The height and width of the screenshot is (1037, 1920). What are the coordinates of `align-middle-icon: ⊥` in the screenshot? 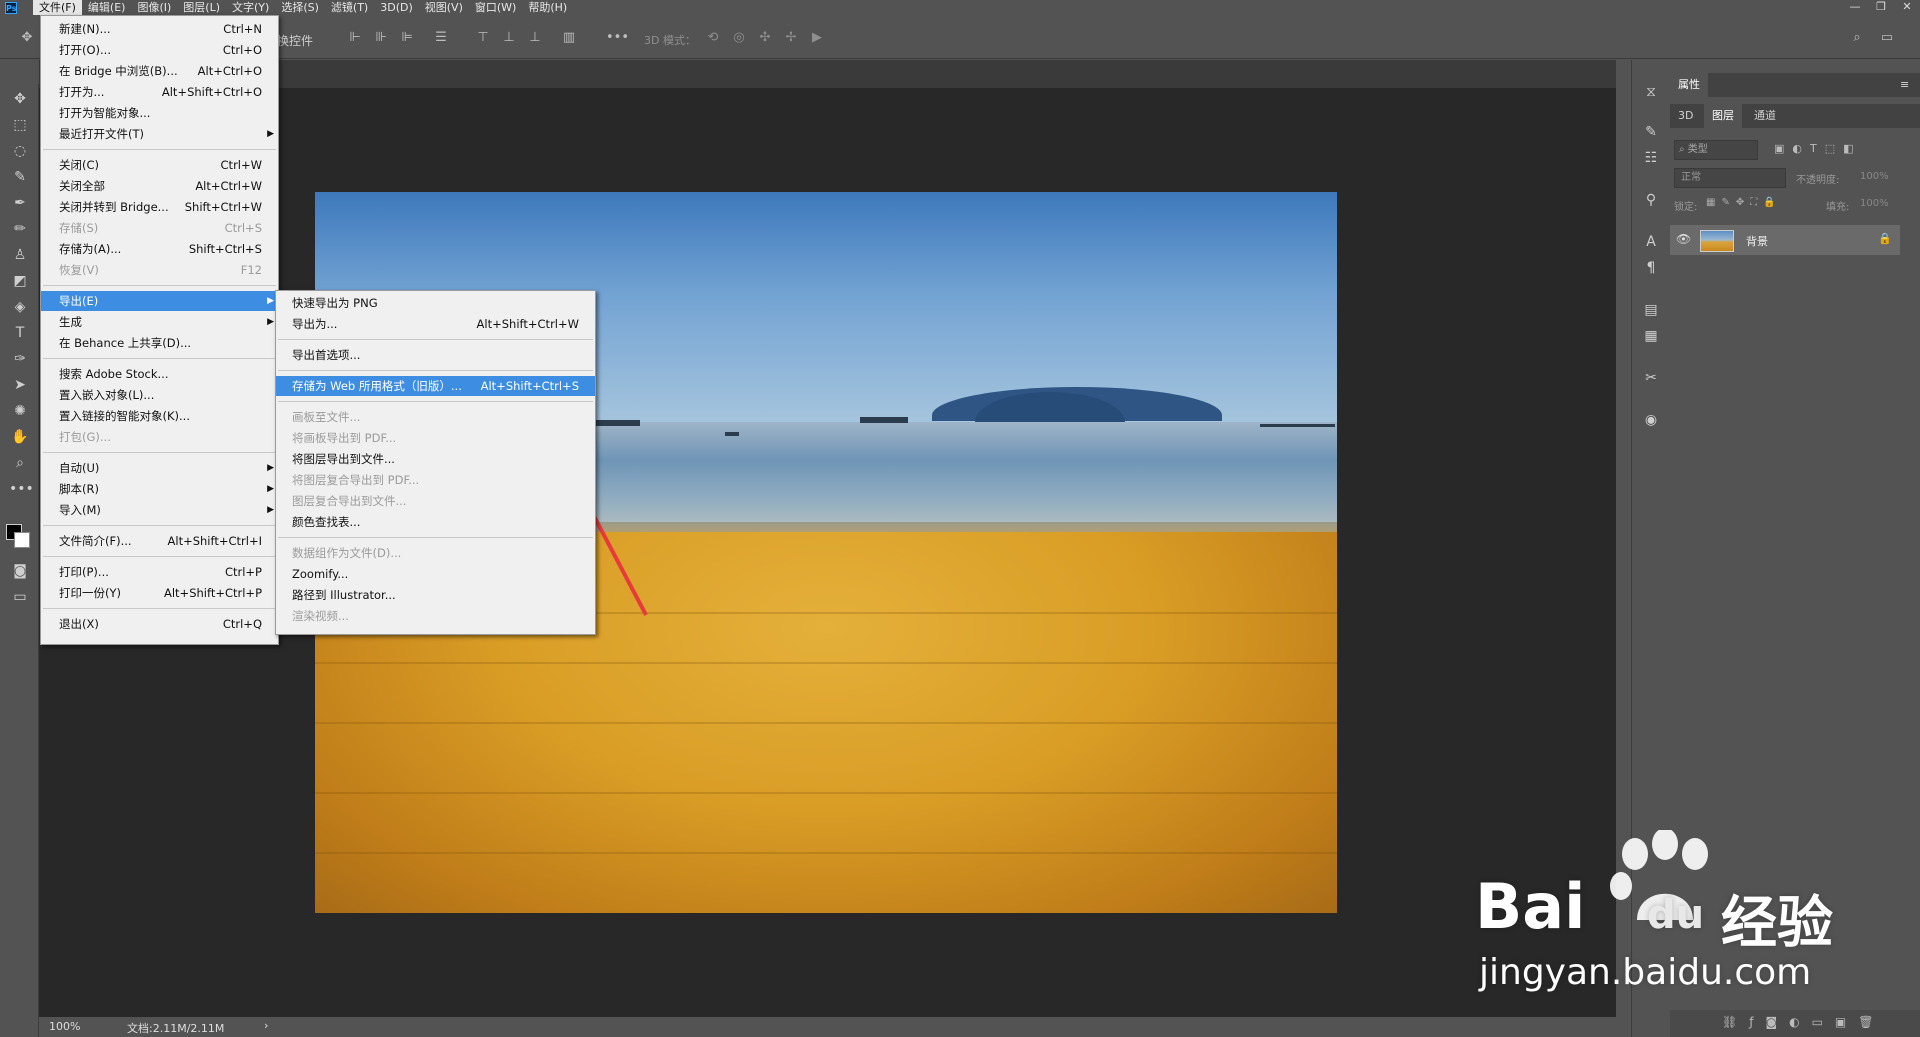 It's located at (509, 38).